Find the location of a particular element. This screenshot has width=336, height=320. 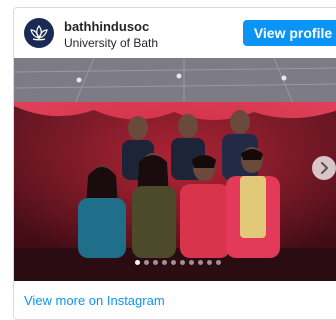

lotus-icon is located at coordinates (39, 32).